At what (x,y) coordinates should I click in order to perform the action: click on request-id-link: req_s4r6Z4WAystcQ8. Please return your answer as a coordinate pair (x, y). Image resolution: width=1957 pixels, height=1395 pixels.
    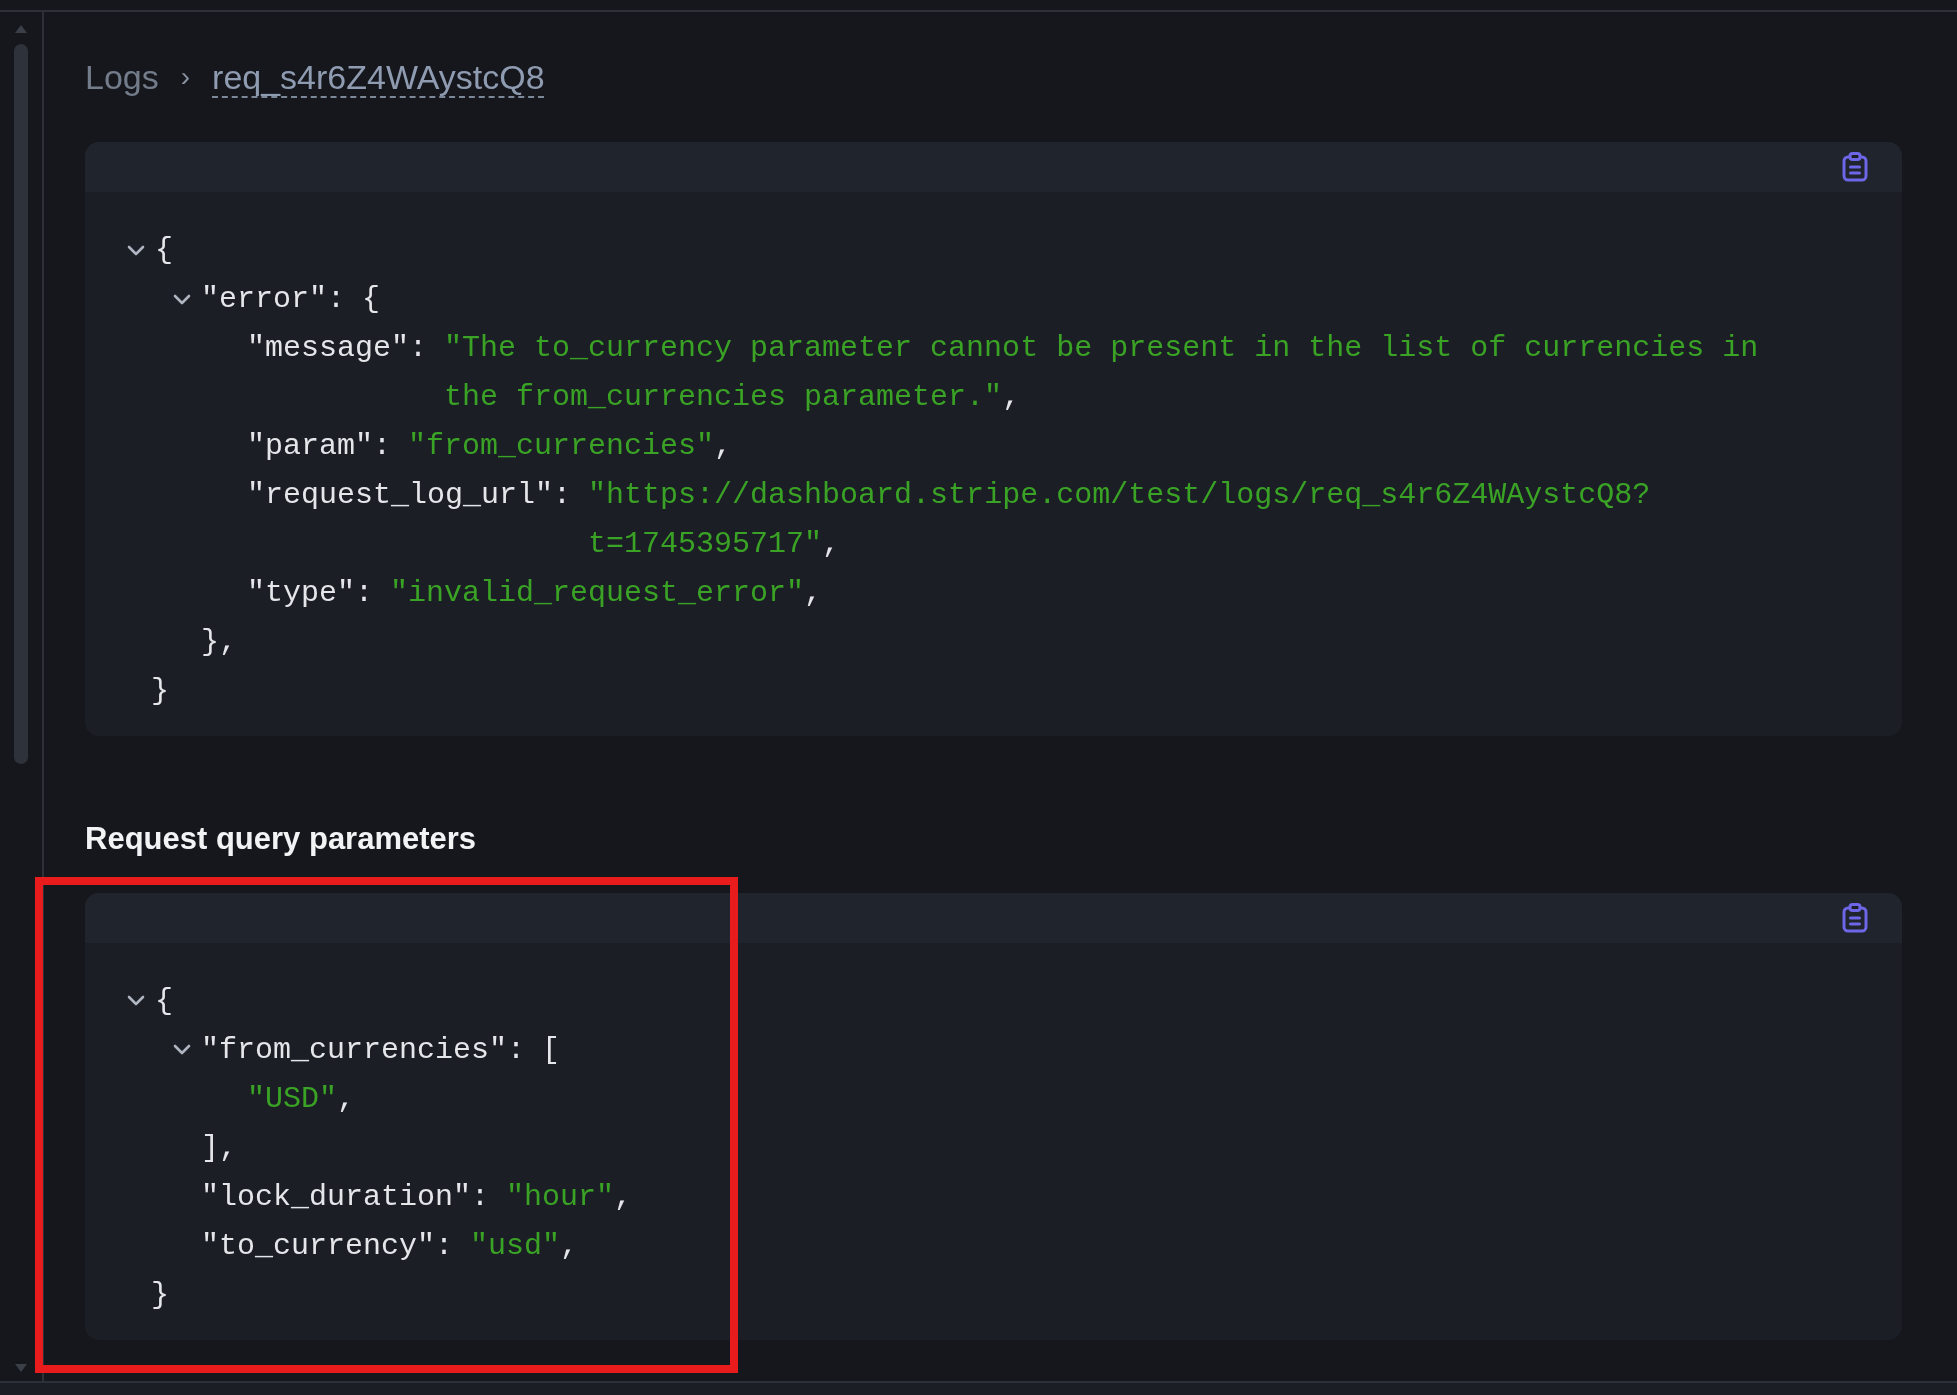
    Looking at the image, I should click on (378, 77).